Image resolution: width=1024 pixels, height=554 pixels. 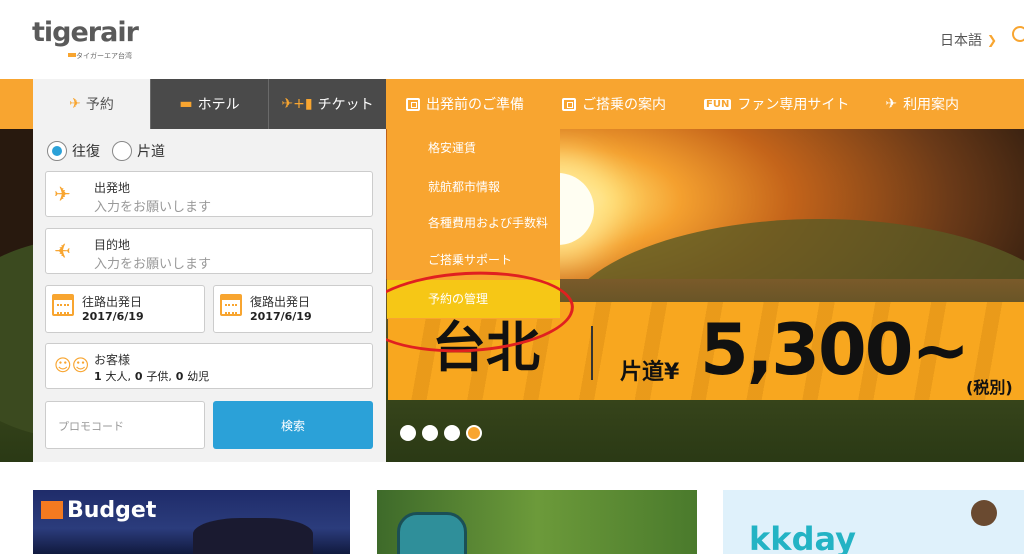 What do you see at coordinates (72, 366) in the screenshot?
I see `passengers-icon: ☺☺` at bounding box center [72, 366].